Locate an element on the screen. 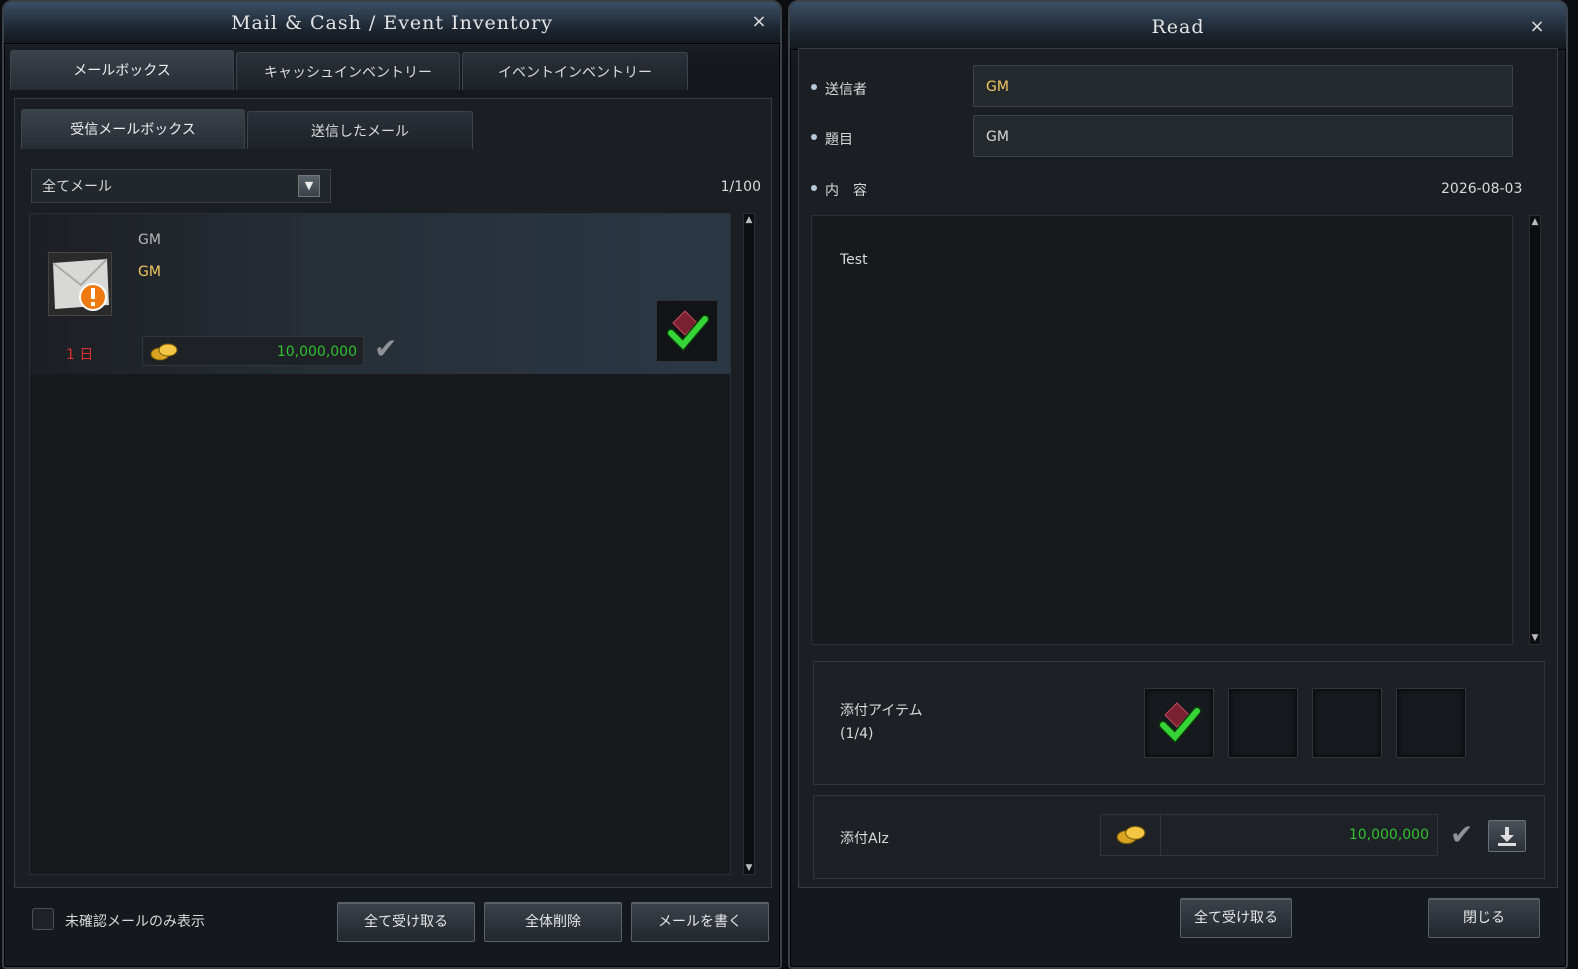  filter-value: 全てメール is located at coordinates (77, 187).